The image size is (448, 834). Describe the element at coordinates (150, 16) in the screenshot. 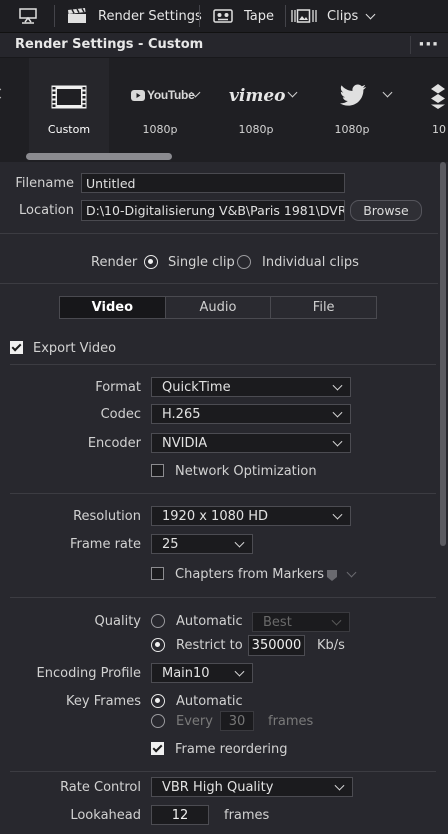

I see `render-settings-label: Render Settings` at that location.